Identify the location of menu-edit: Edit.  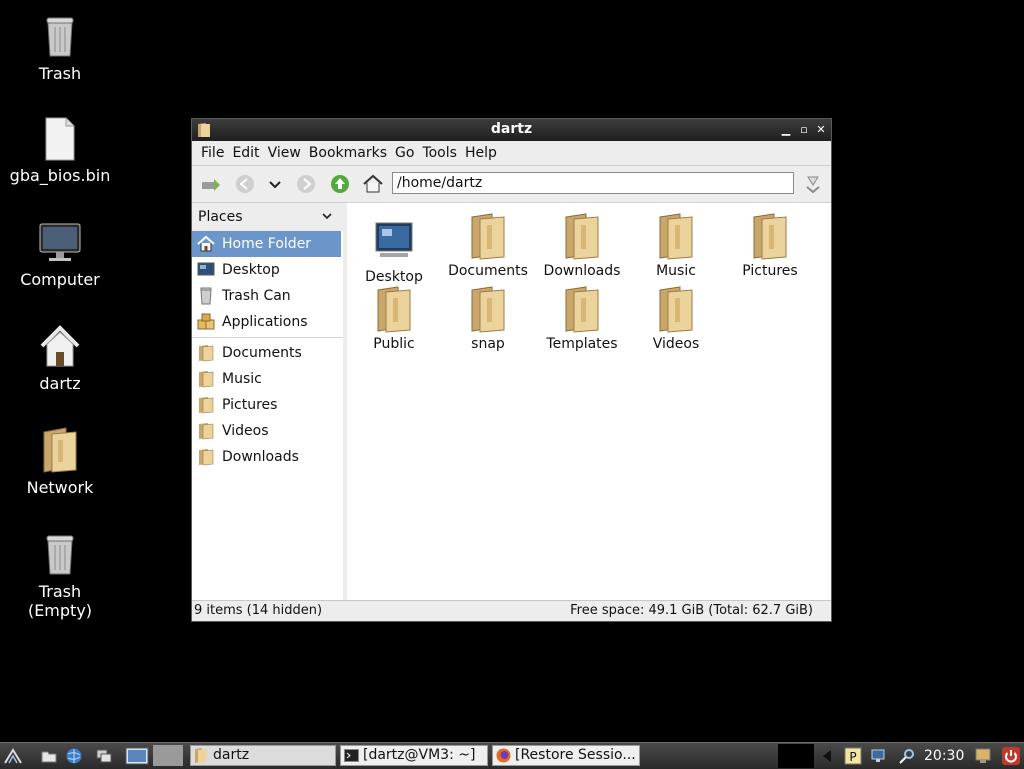
(245, 153).